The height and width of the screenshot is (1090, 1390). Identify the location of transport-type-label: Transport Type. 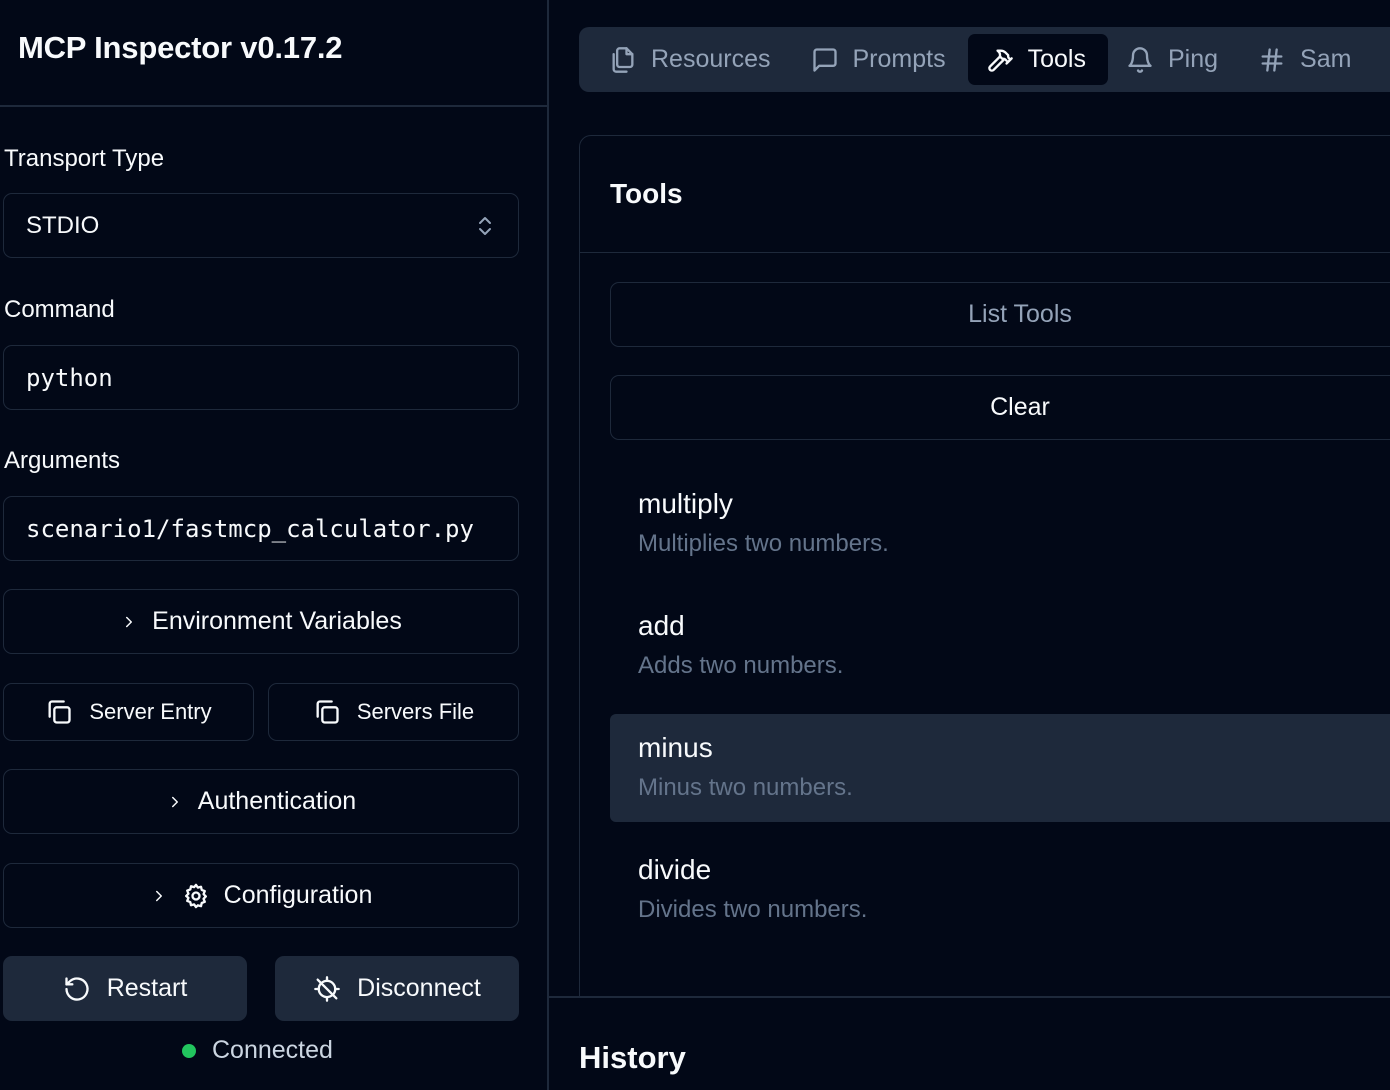
(84, 158).